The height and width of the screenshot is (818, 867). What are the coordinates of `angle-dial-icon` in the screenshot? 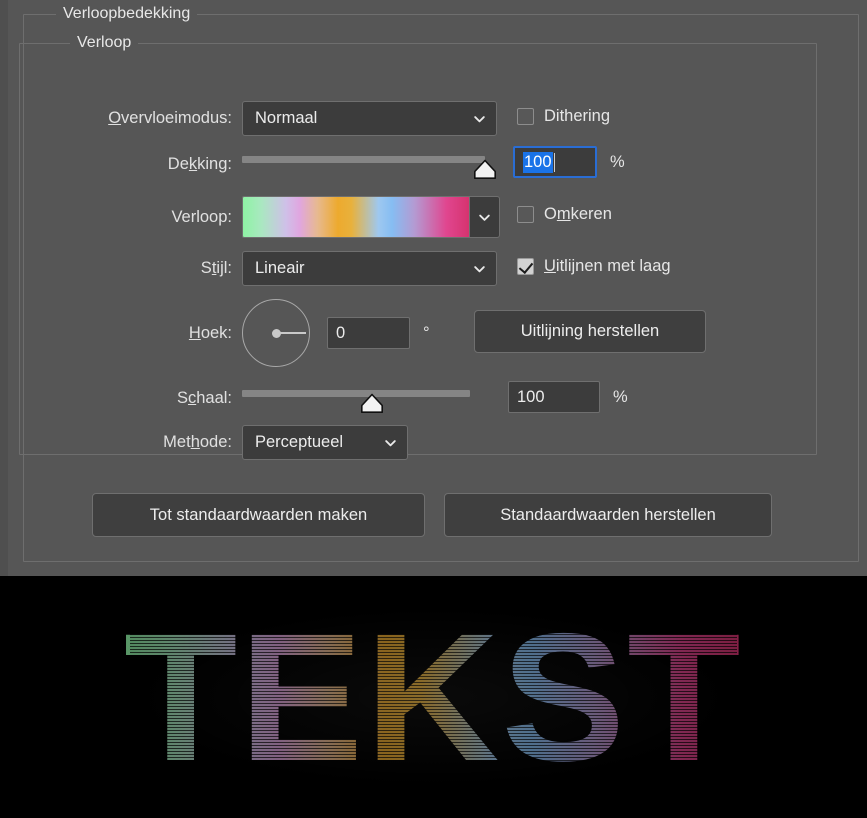 It's located at (276, 333).